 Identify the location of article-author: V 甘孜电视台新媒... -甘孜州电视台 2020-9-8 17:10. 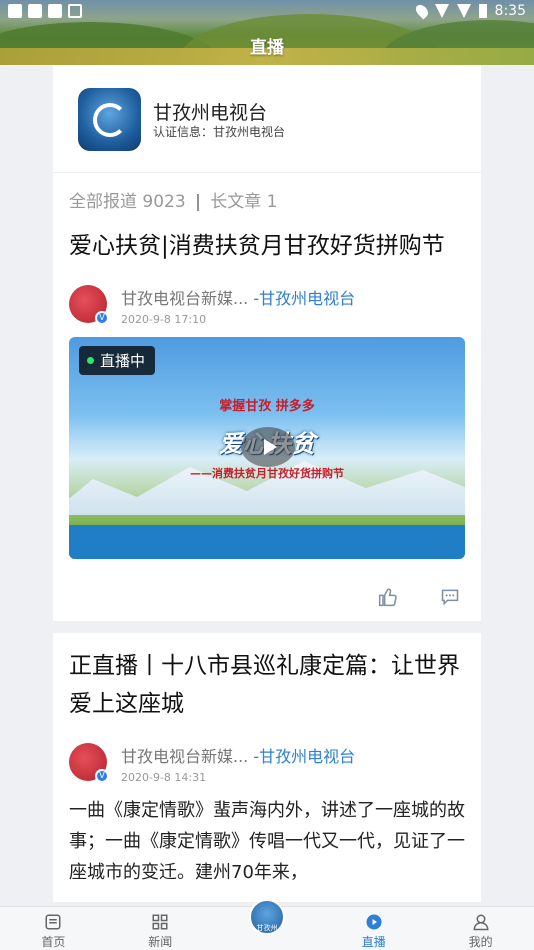
(267, 307).